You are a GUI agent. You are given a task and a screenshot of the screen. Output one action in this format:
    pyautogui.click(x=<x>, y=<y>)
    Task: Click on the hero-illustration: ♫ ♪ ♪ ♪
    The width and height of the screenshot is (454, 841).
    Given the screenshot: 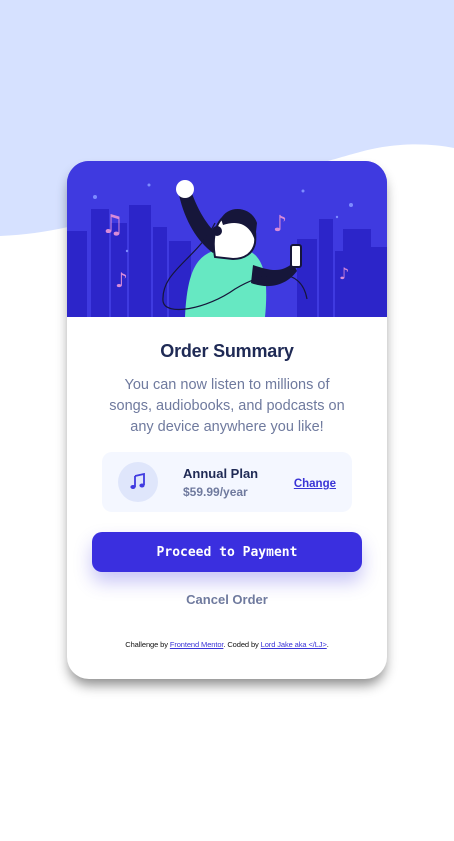 What is the action you would take?
    pyautogui.click(x=227, y=239)
    